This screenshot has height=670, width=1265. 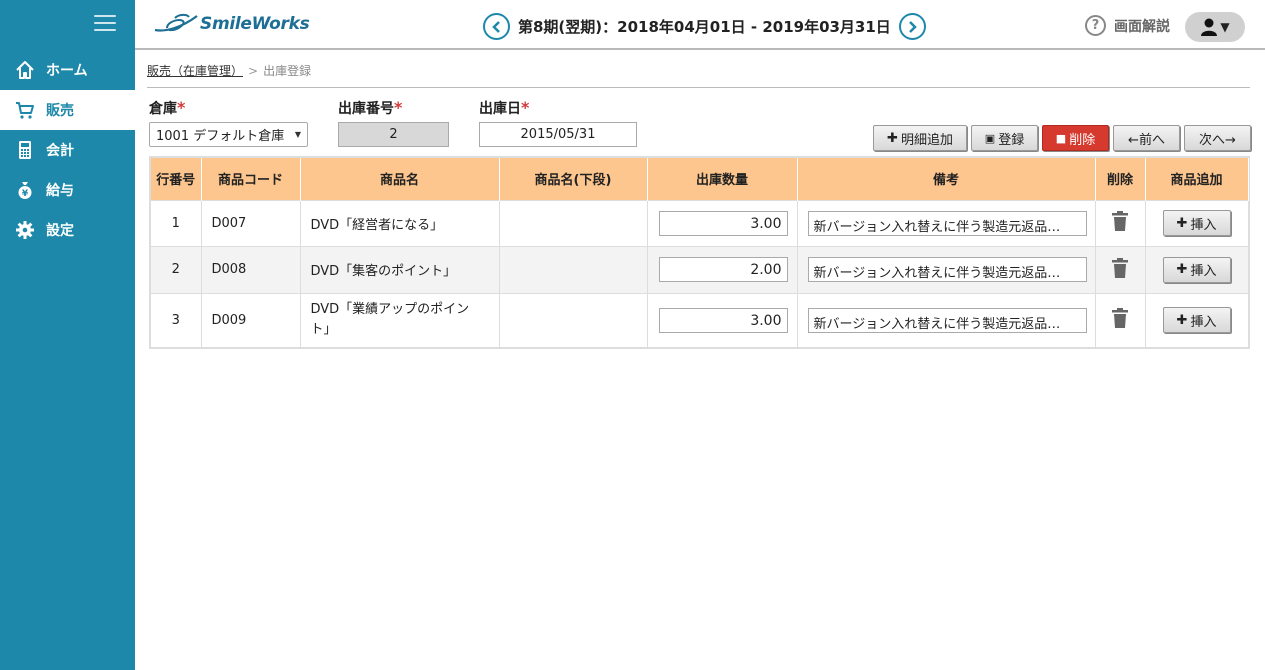 What do you see at coordinates (1217, 138) in the screenshot?
I see `next-button: 次へ→` at bounding box center [1217, 138].